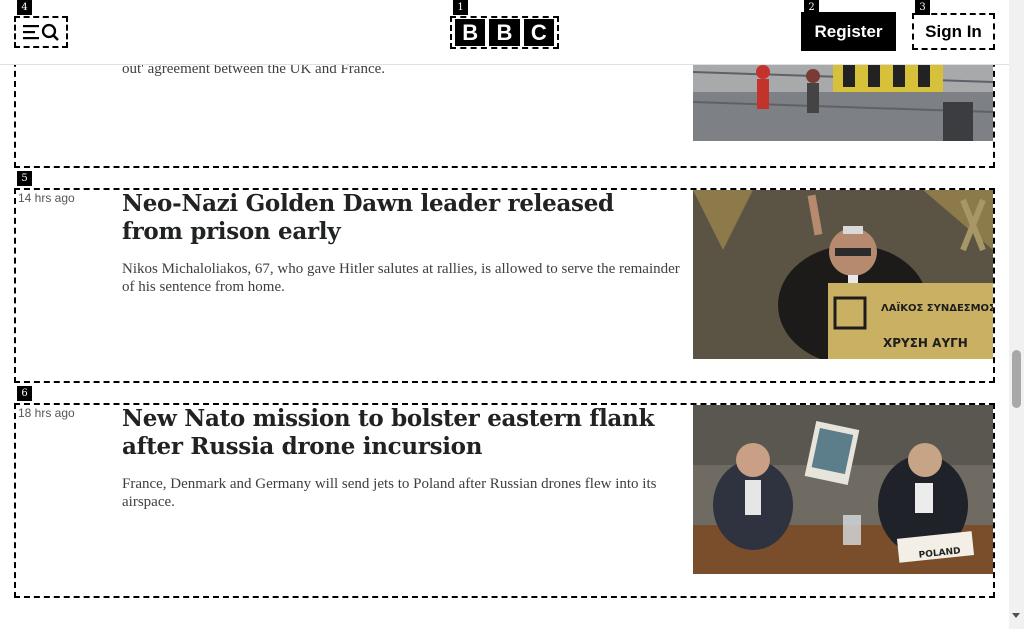 The height and width of the screenshot is (629, 1024). Describe the element at coordinates (1016, 379) in the screenshot. I see `scrollbar-thumb` at that location.